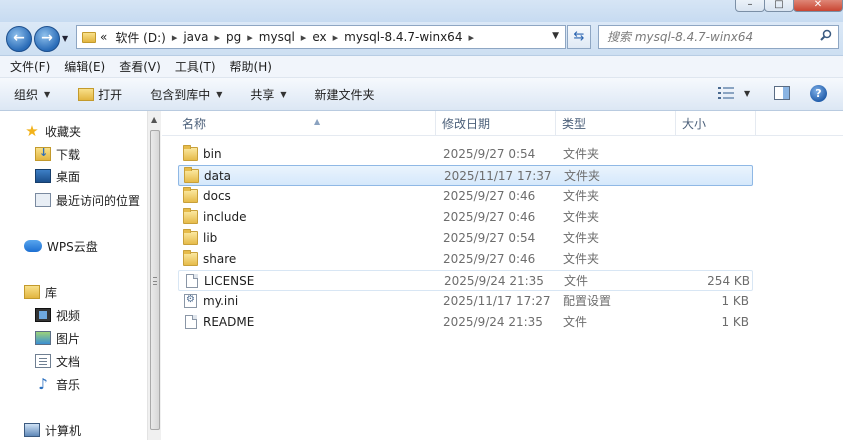  Describe the element at coordinates (103, 37) in the screenshot. I see `breadcrumb-overflow: «` at that location.